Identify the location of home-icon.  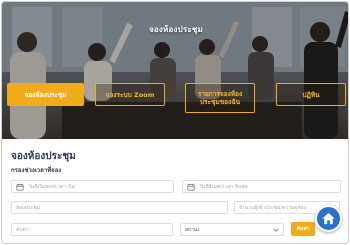
(328, 218).